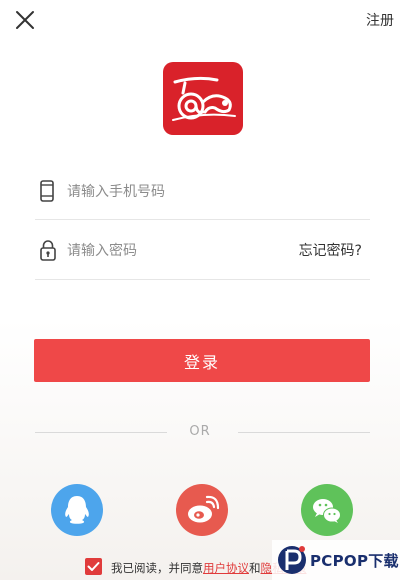 This screenshot has width=400, height=580. What do you see at coordinates (202, 360) in the screenshot?
I see `login-button: 登录` at bounding box center [202, 360].